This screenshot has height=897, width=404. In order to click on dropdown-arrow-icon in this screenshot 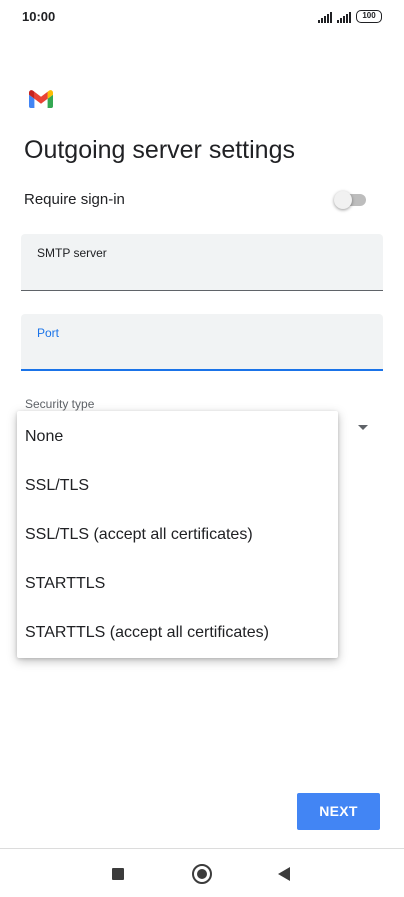, I will do `click(363, 427)`.